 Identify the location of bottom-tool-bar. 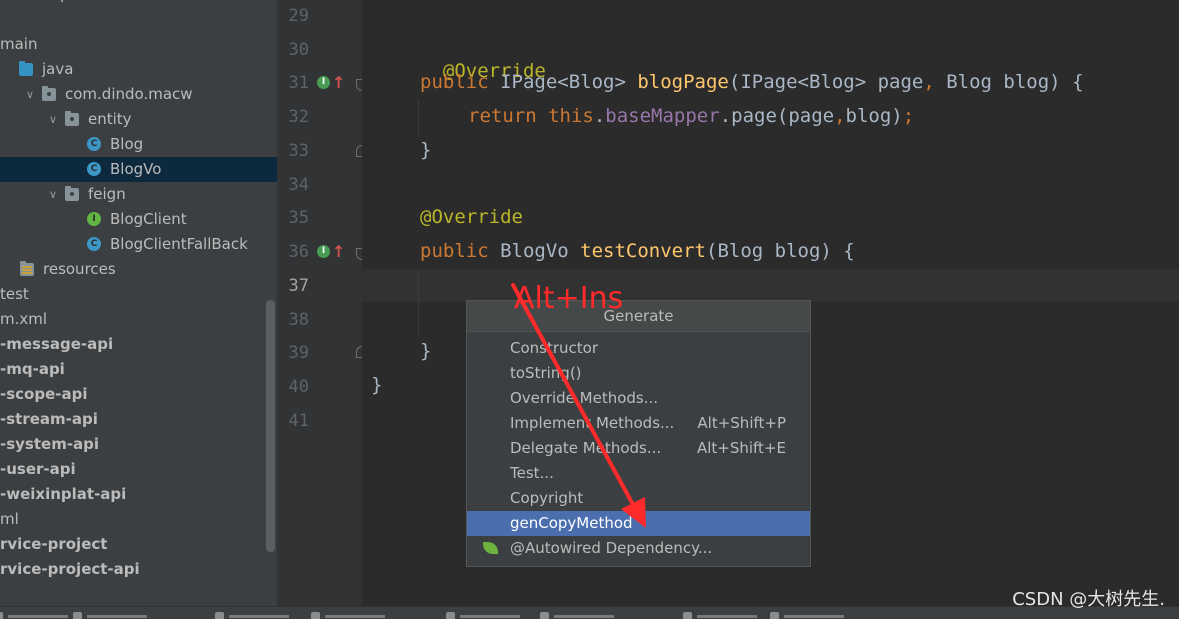
(589, 612).